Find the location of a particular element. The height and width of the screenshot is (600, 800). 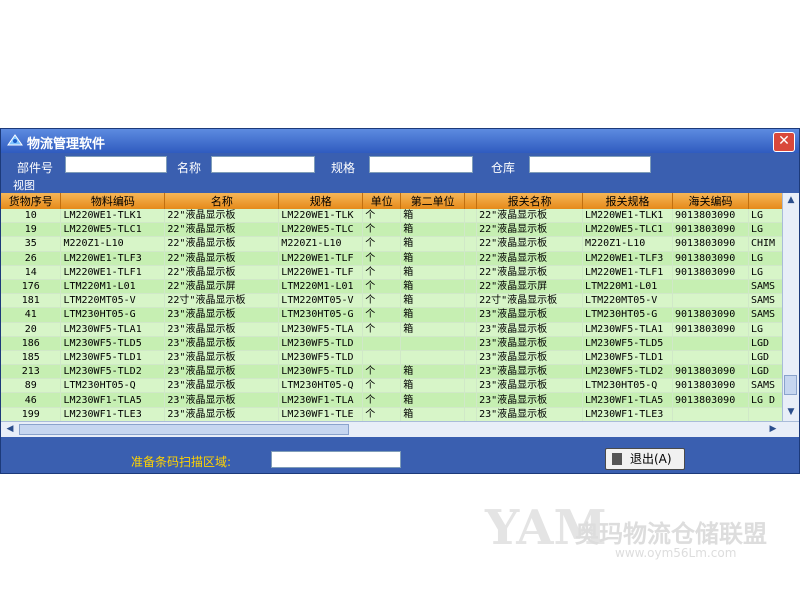

column-header: 货物序号 is located at coordinates (31, 201).